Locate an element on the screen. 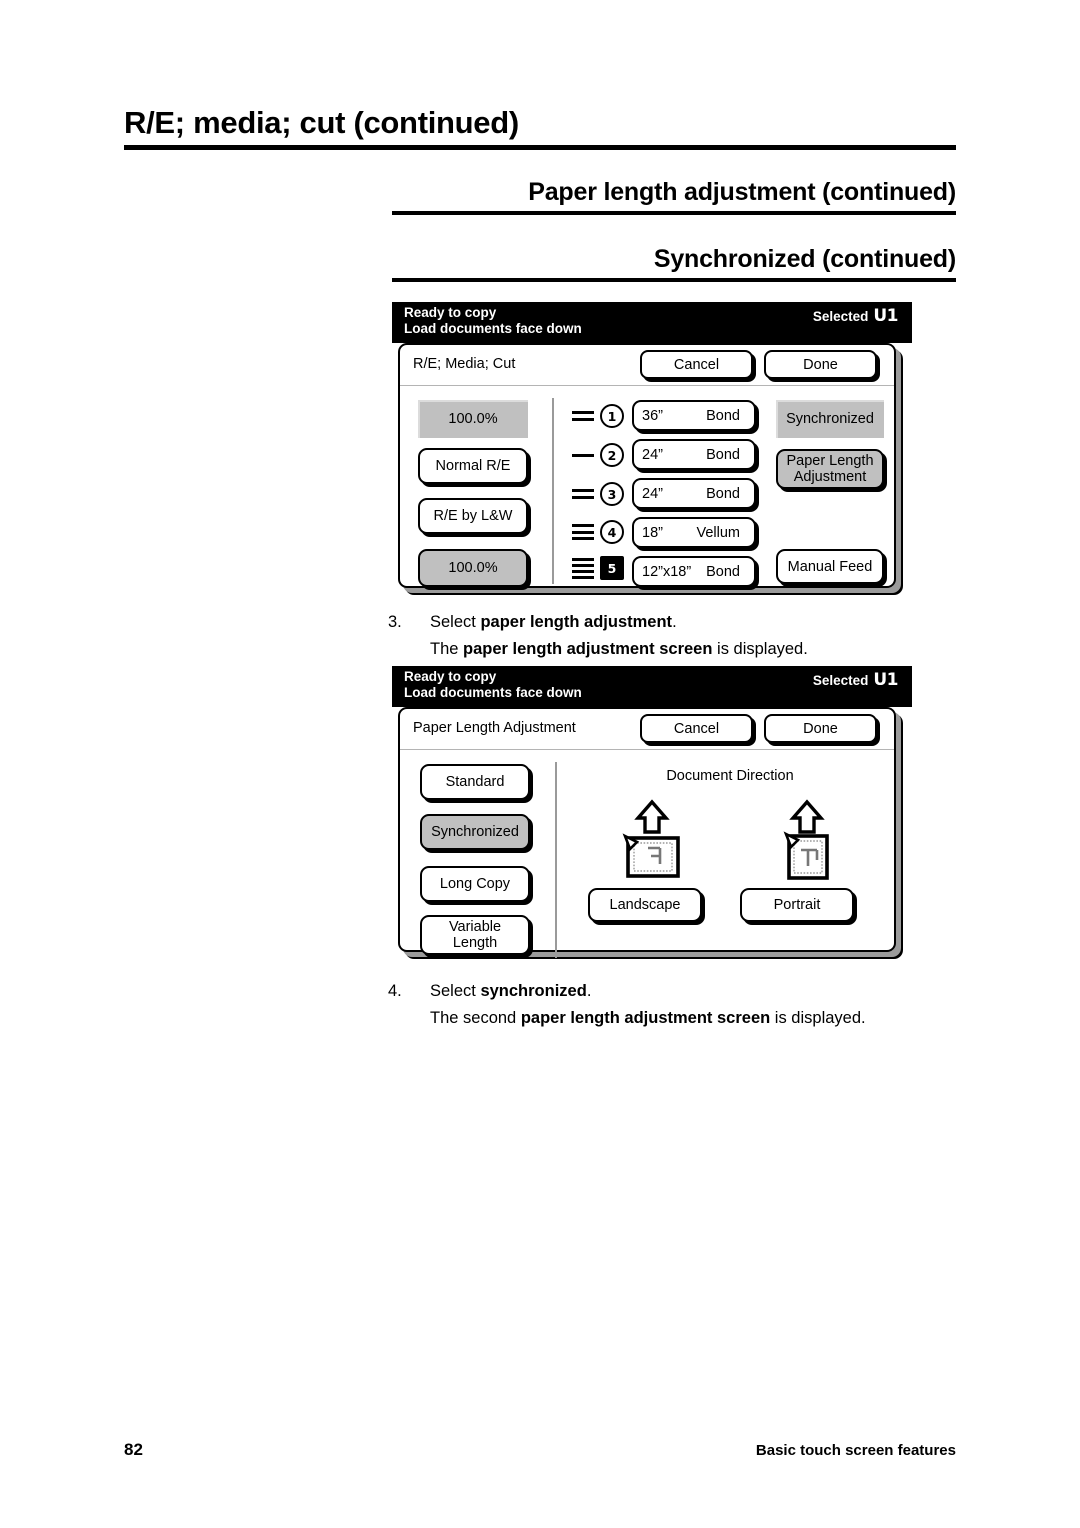 This screenshot has height=1528, width=1080. reduce-enlarge-ratio-display: 100.0% is located at coordinates (473, 419).